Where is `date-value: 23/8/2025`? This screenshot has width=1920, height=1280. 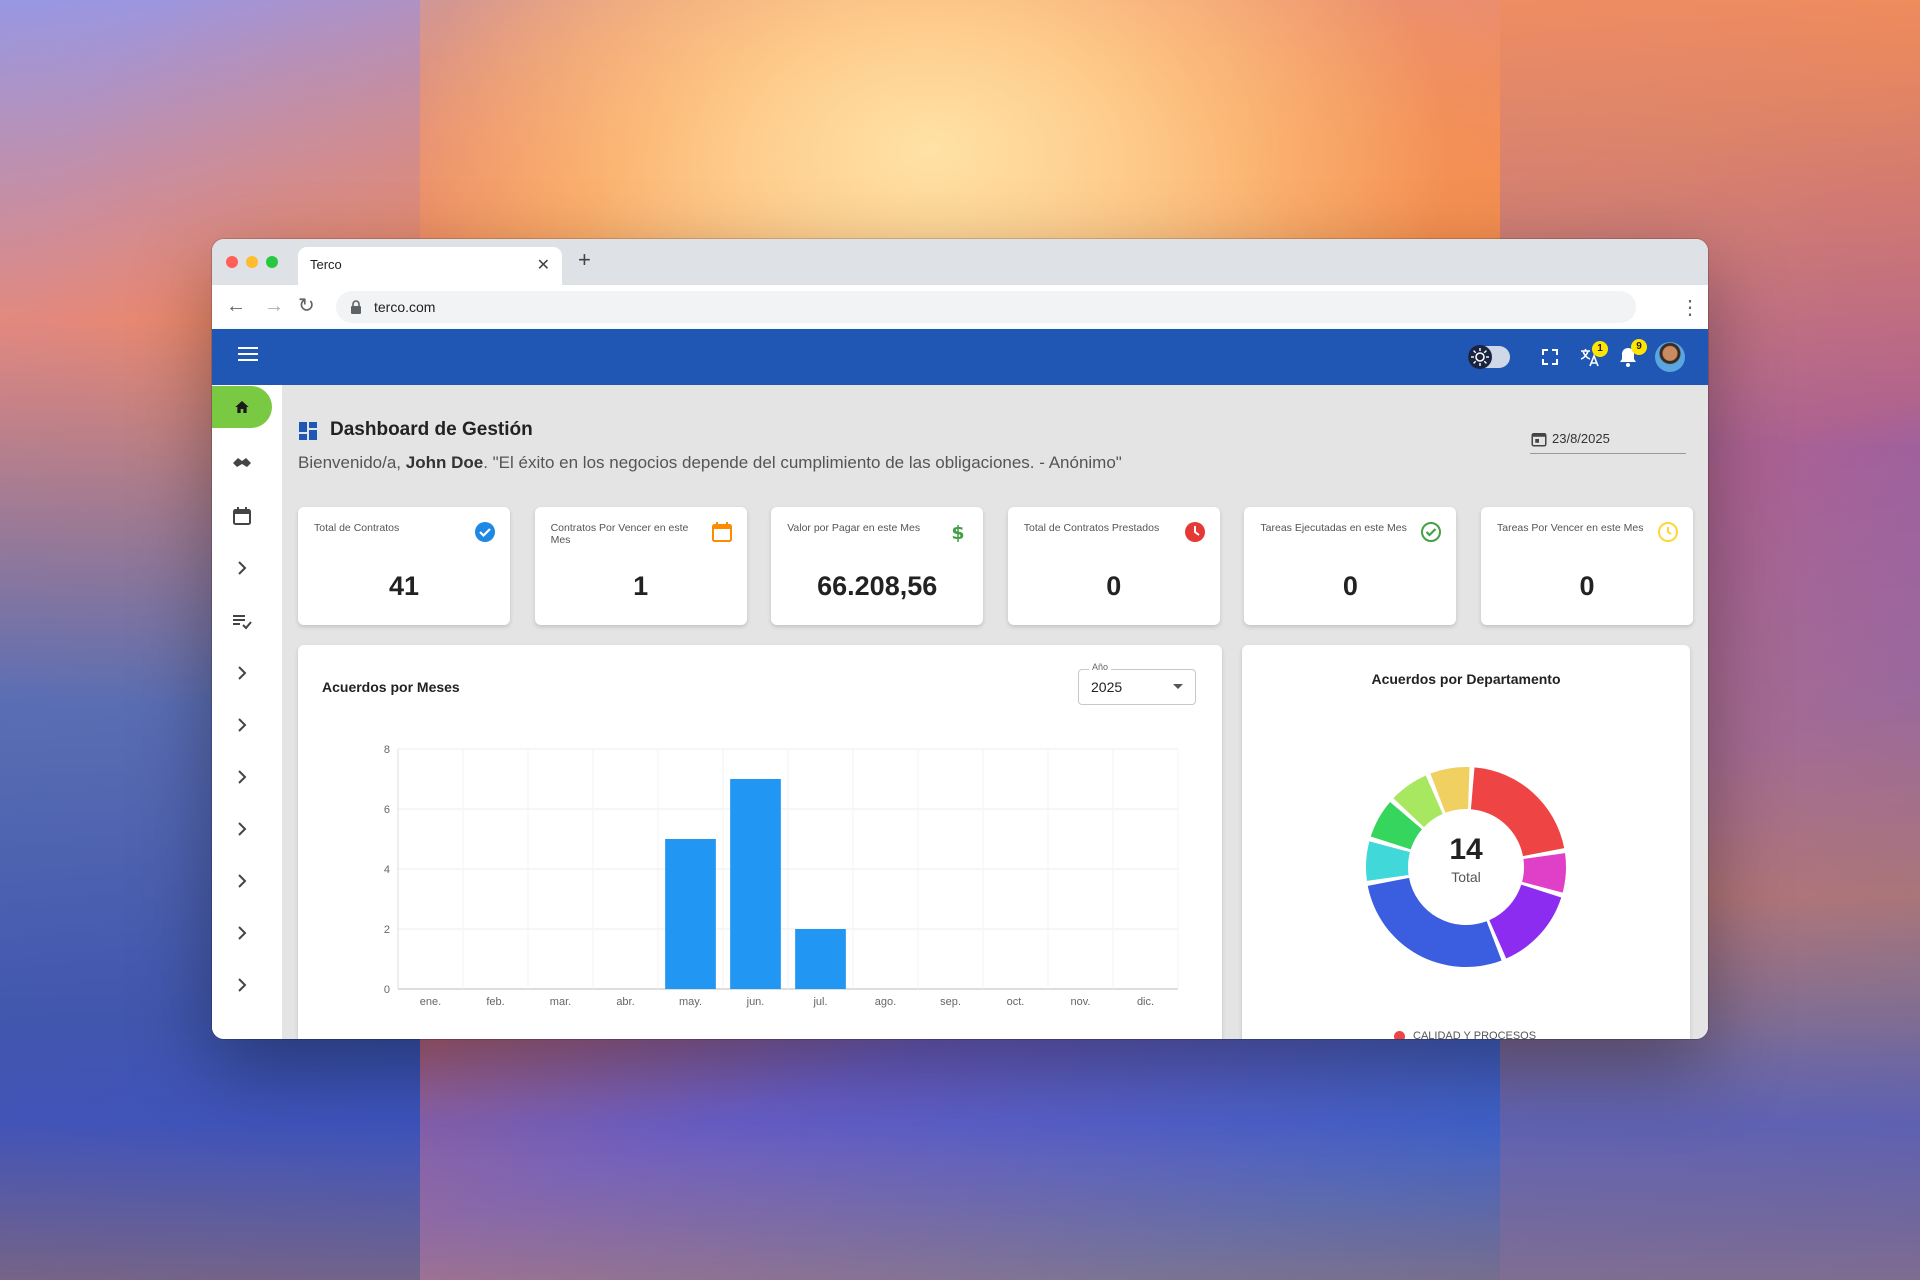
date-value: 23/8/2025 is located at coordinates (1581, 438).